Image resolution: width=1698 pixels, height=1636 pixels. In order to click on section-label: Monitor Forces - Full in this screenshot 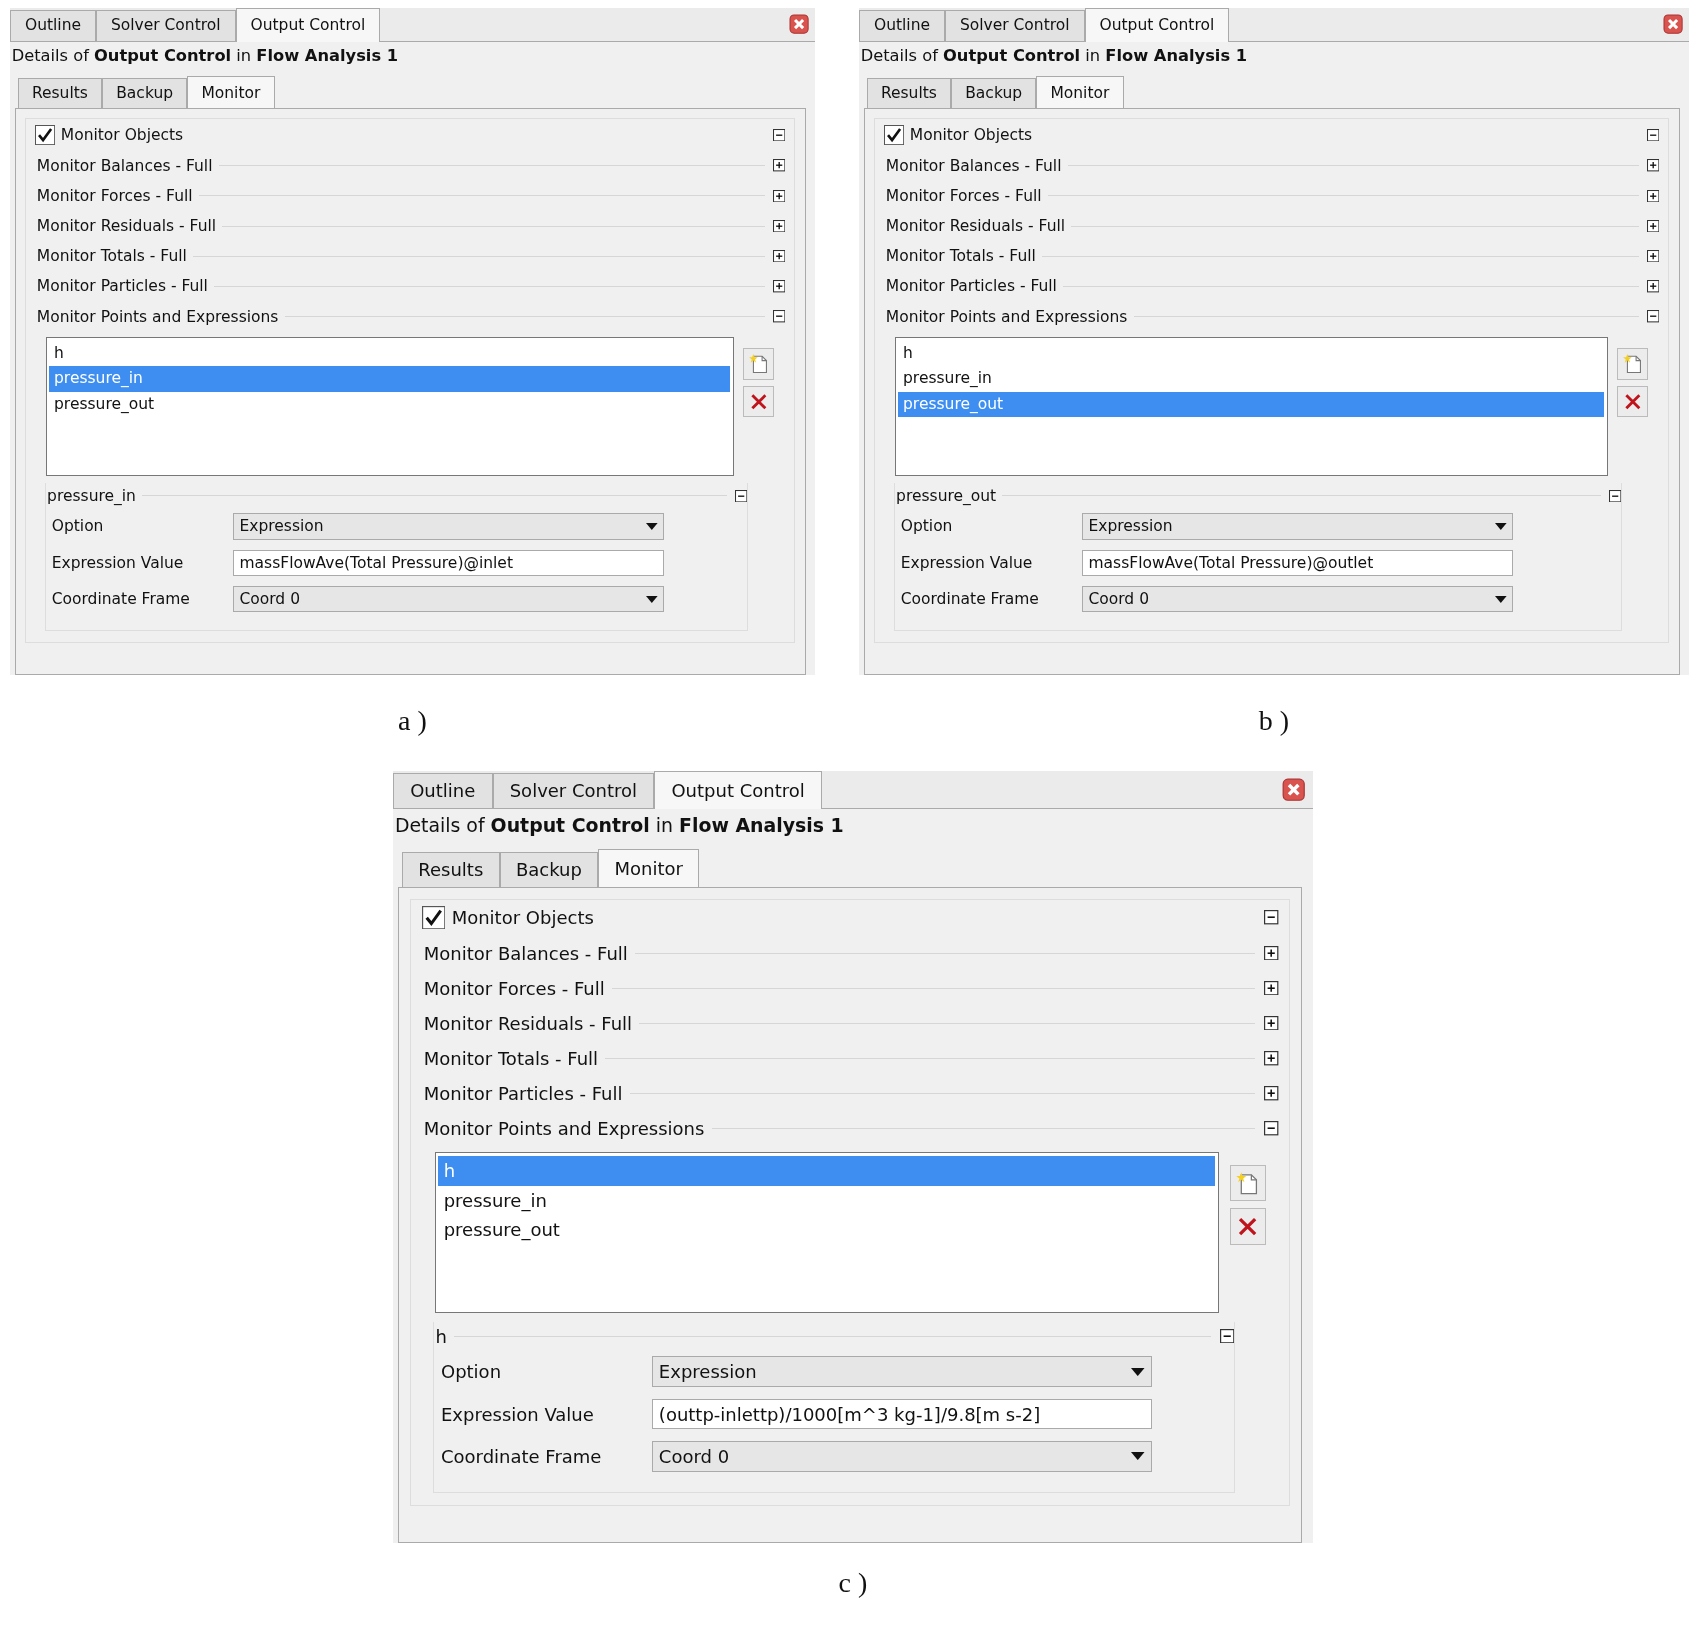, I will do `click(963, 195)`.